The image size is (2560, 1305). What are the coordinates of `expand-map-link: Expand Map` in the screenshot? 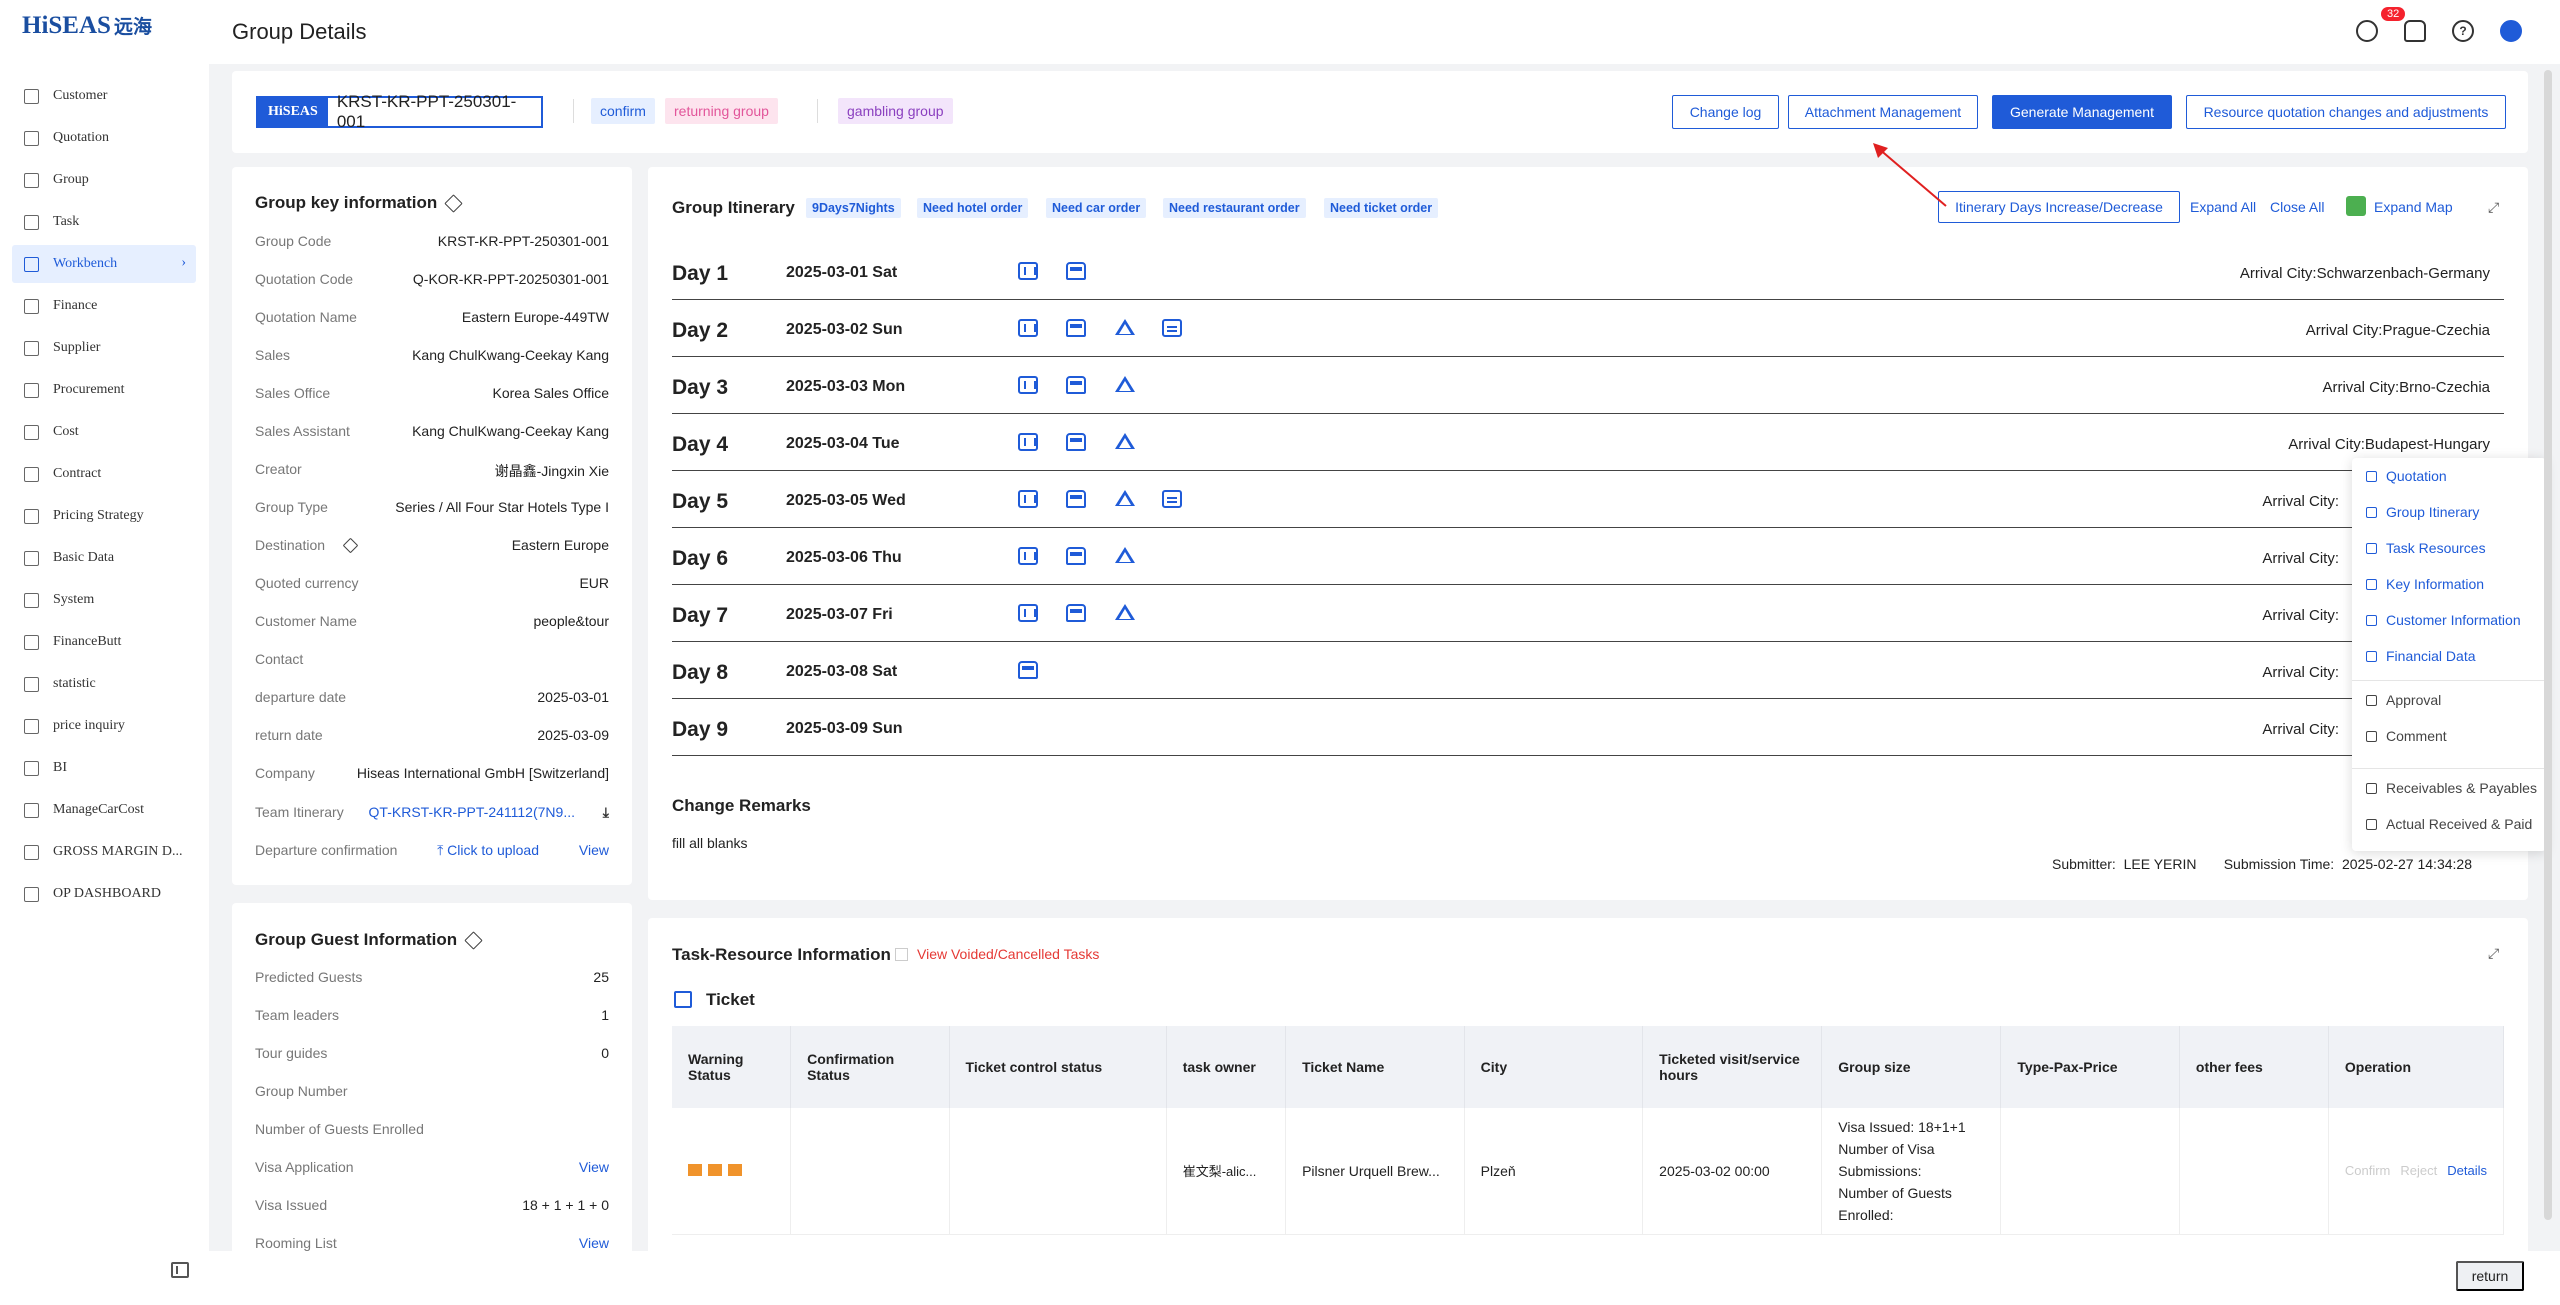 It's located at (2413, 207).